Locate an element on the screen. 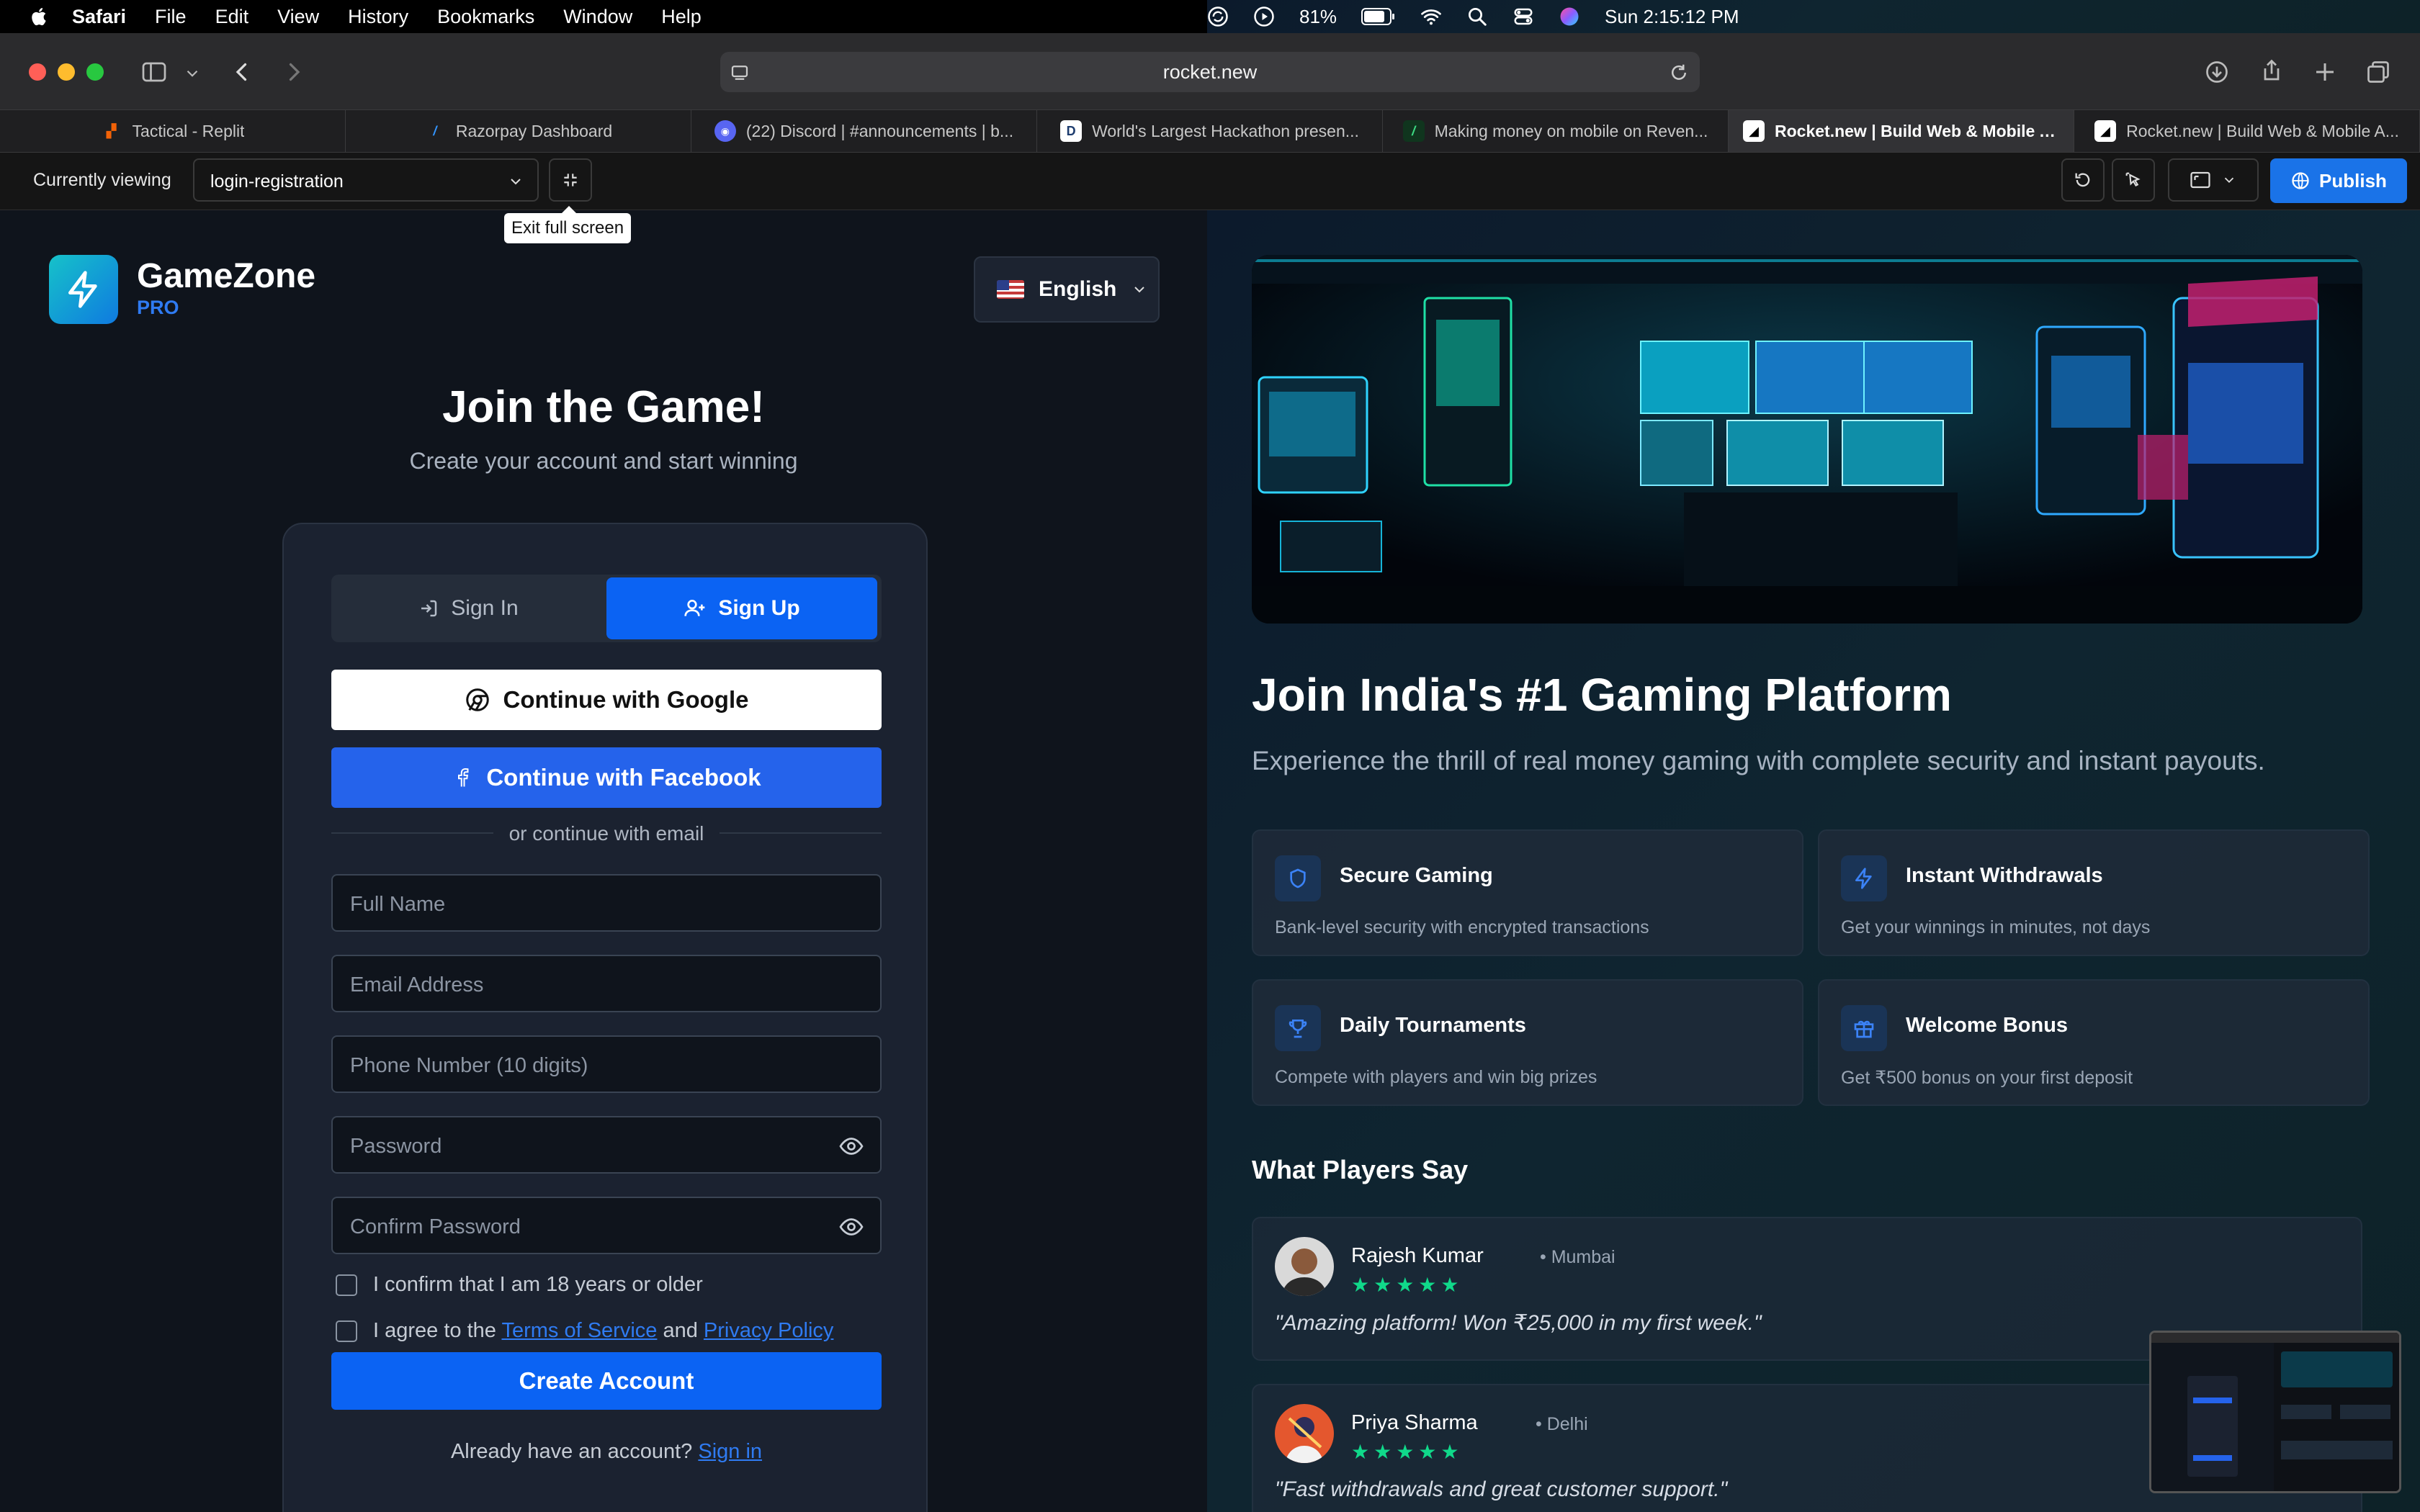  email-field: Email Address is located at coordinates (606, 983).